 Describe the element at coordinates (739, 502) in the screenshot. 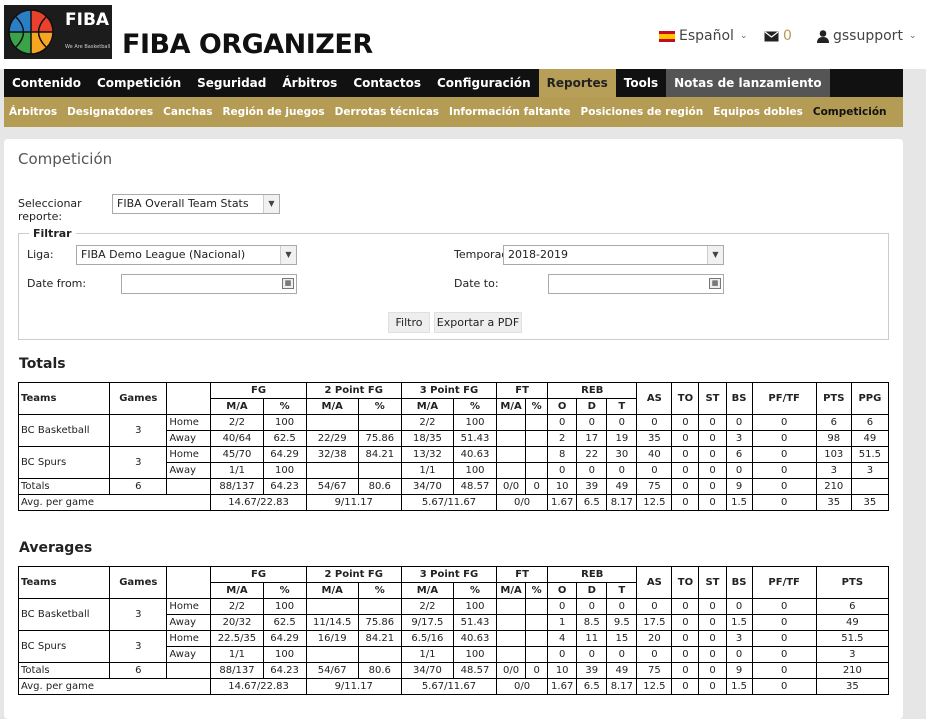

I see `avg-cell-bs: 1.5` at that location.